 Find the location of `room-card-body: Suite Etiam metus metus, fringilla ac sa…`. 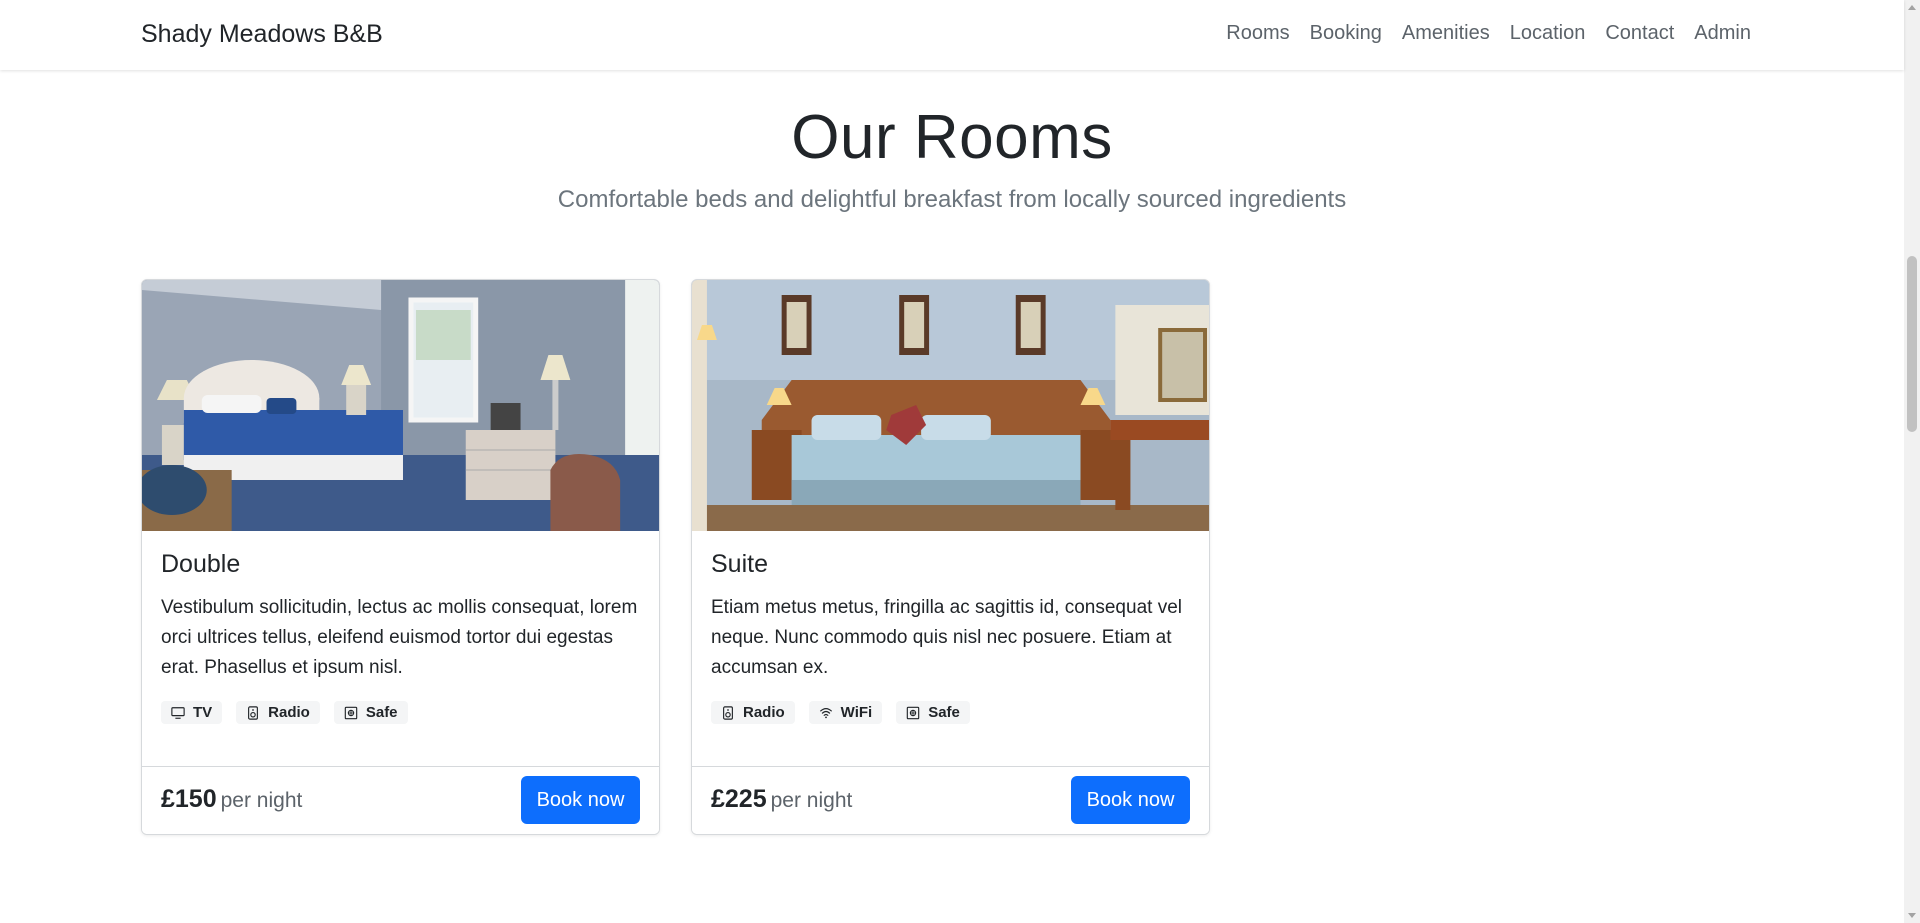

room-card-body: Suite Etiam metus metus, fringilla ac sa… is located at coordinates (950, 637).